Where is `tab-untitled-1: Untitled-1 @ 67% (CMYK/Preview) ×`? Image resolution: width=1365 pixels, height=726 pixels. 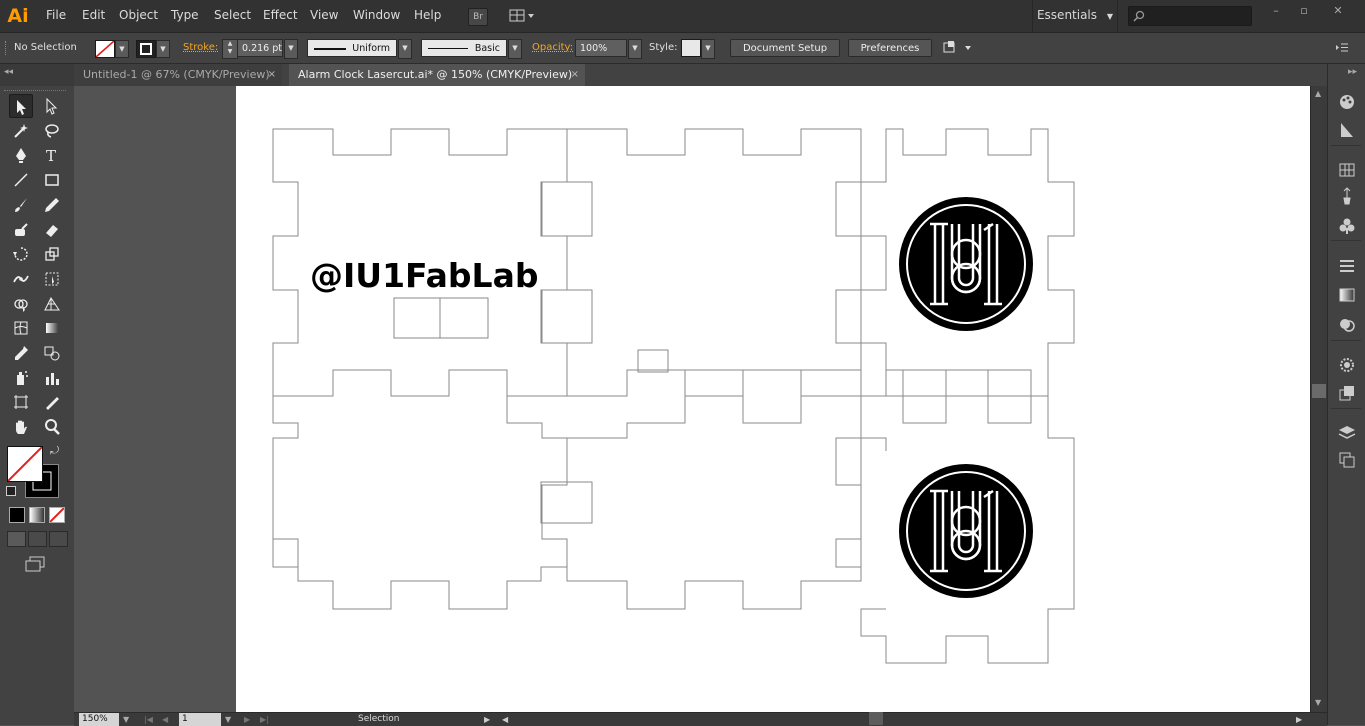 tab-untitled-1: Untitled-1 @ 67% (CMYK/Preview) × is located at coordinates (178, 75).